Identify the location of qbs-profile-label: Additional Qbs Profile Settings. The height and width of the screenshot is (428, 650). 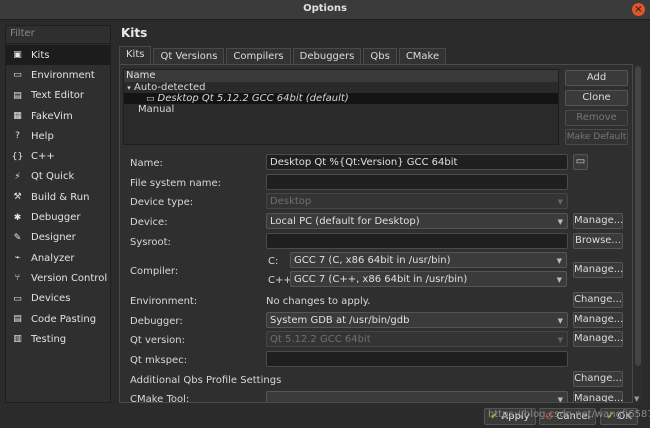
(206, 380).